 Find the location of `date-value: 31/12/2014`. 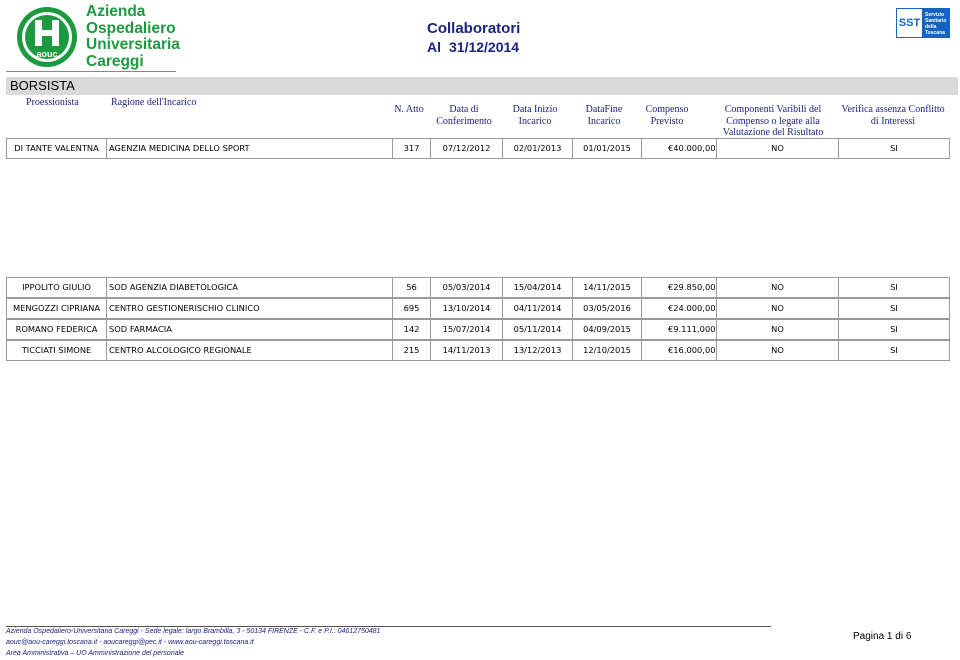

date-value: 31/12/2014 is located at coordinates (484, 47).